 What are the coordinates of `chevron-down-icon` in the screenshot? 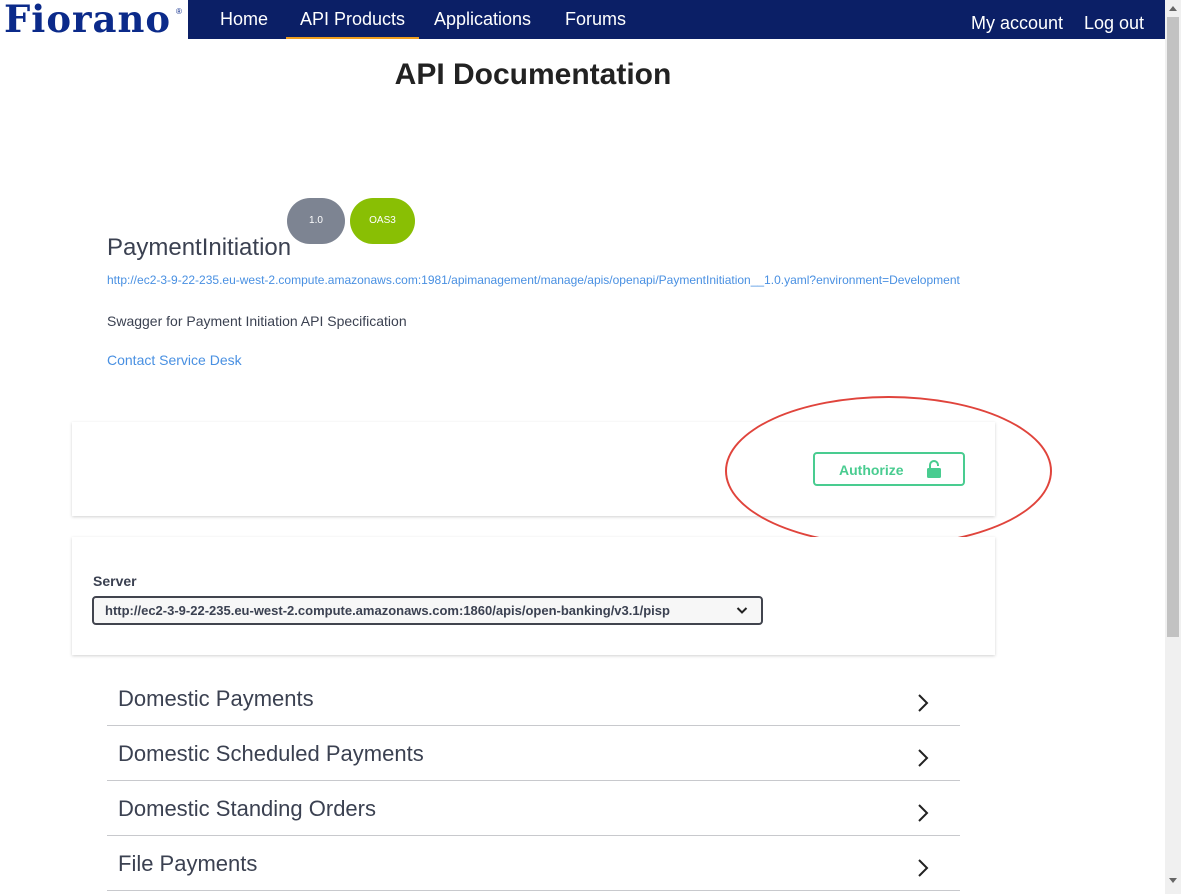 It's located at (742, 610).